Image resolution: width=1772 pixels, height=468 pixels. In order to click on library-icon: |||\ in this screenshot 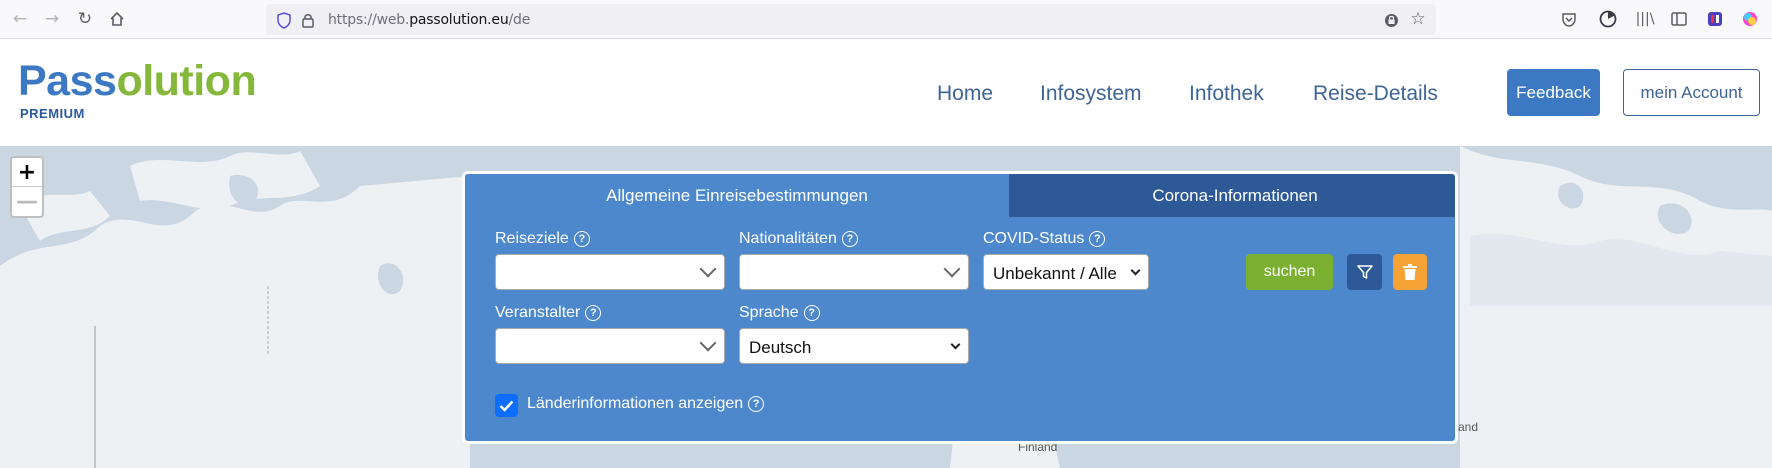, I will do `click(1645, 19)`.